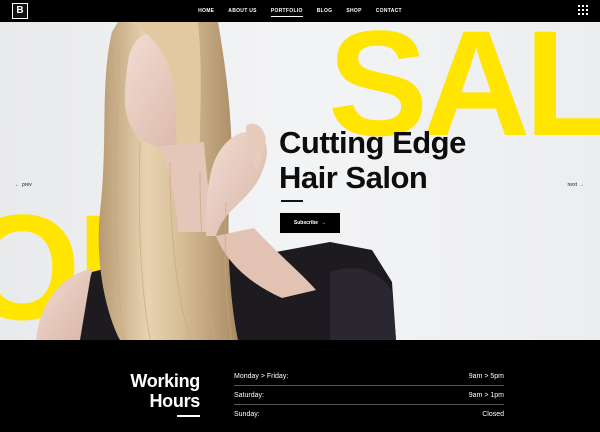  What do you see at coordinates (486, 376) in the screenshot?
I see `hours-time: 9am > 5pm` at bounding box center [486, 376].